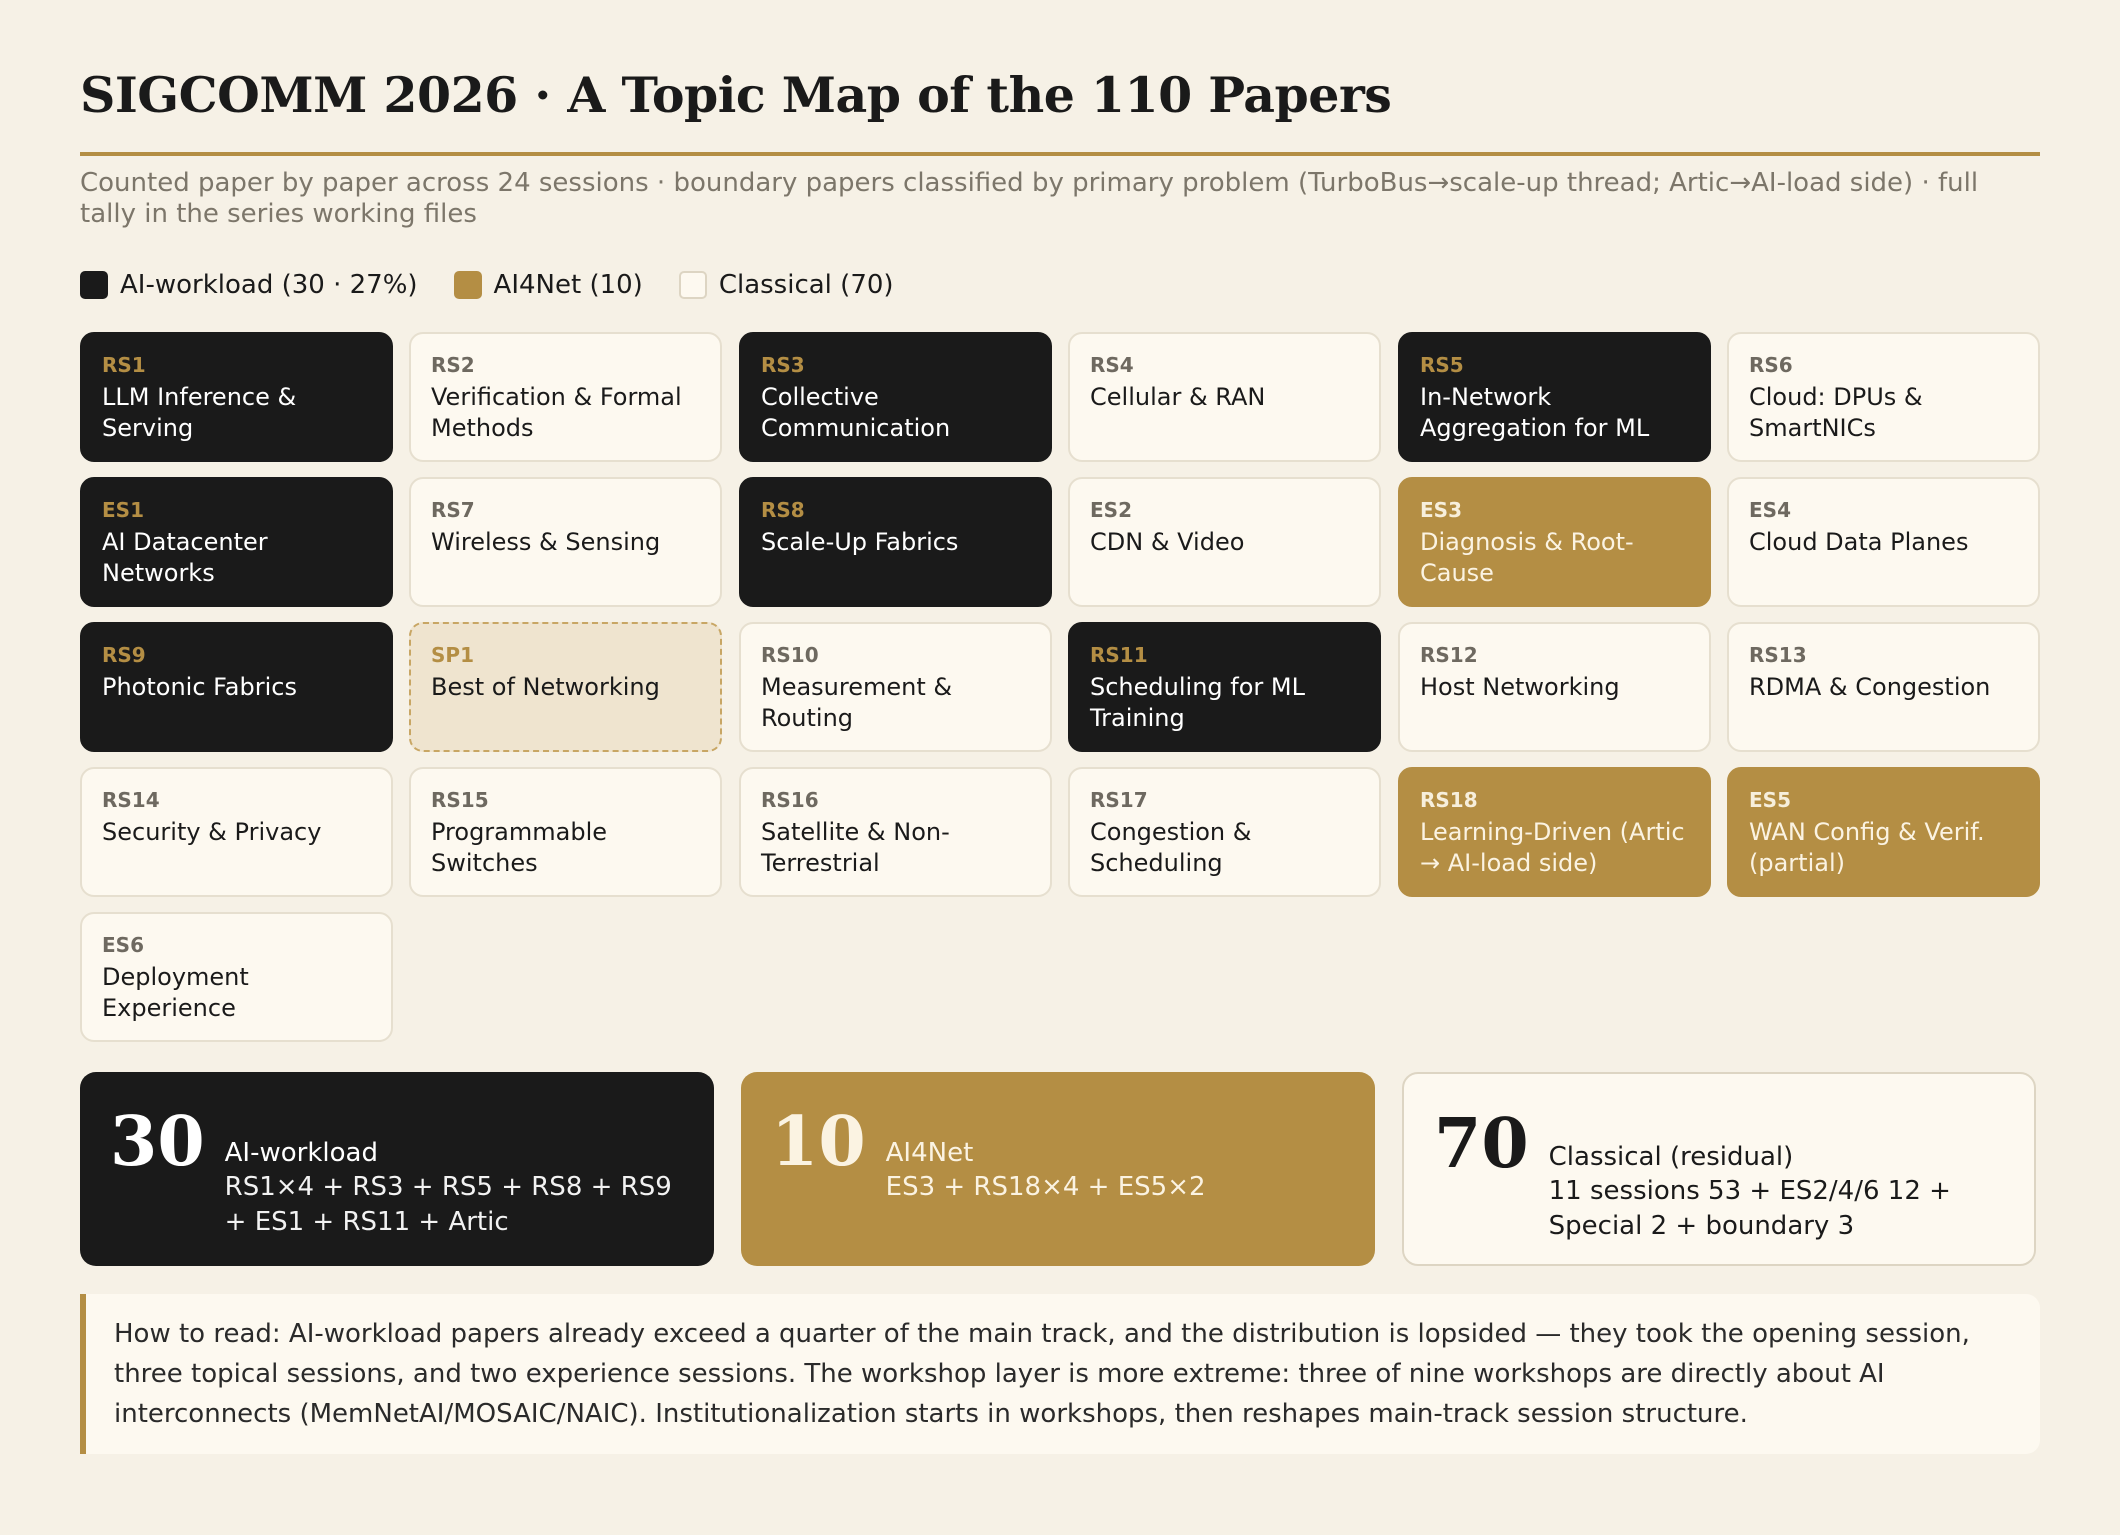  What do you see at coordinates (519, 847) in the screenshot?
I see `session-name: Programmable Switches` at bounding box center [519, 847].